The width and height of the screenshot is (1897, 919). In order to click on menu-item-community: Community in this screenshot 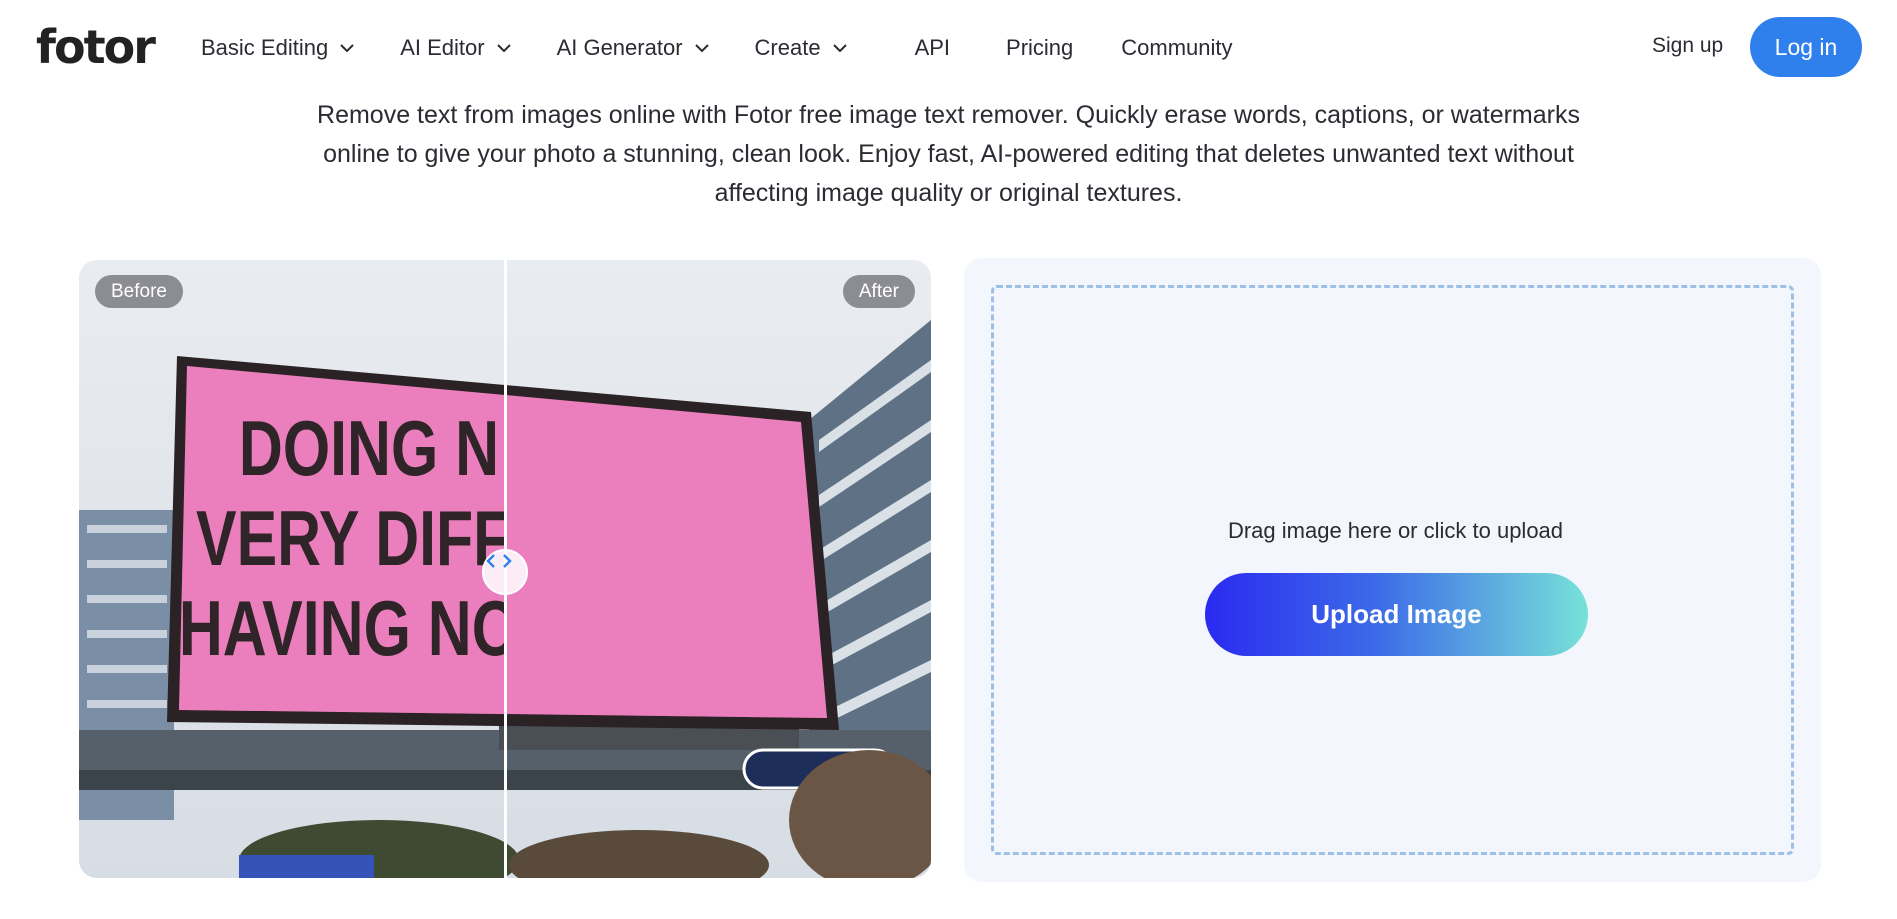, I will do `click(1176, 48)`.